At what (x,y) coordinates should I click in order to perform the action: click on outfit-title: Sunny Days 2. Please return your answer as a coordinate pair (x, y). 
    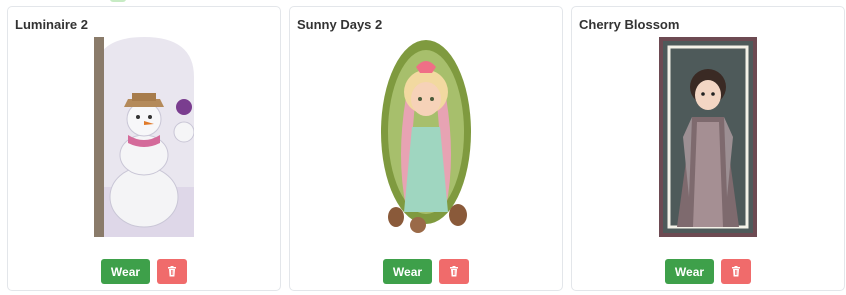
    Looking at the image, I should click on (340, 24).